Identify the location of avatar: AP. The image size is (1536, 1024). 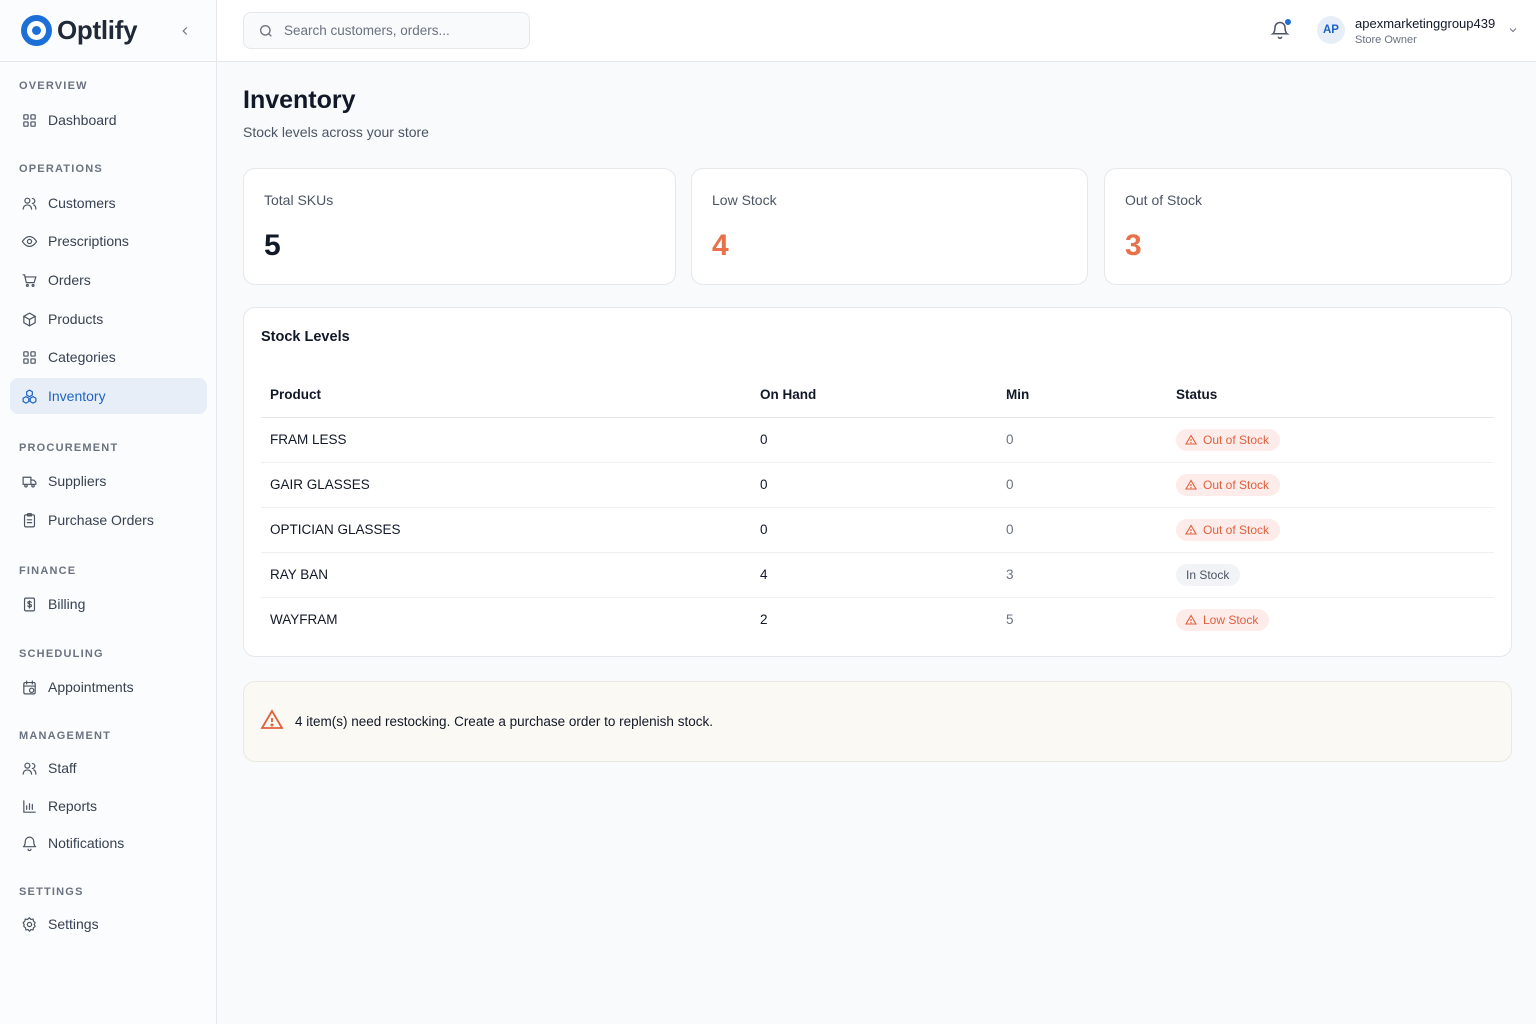
(1331, 30).